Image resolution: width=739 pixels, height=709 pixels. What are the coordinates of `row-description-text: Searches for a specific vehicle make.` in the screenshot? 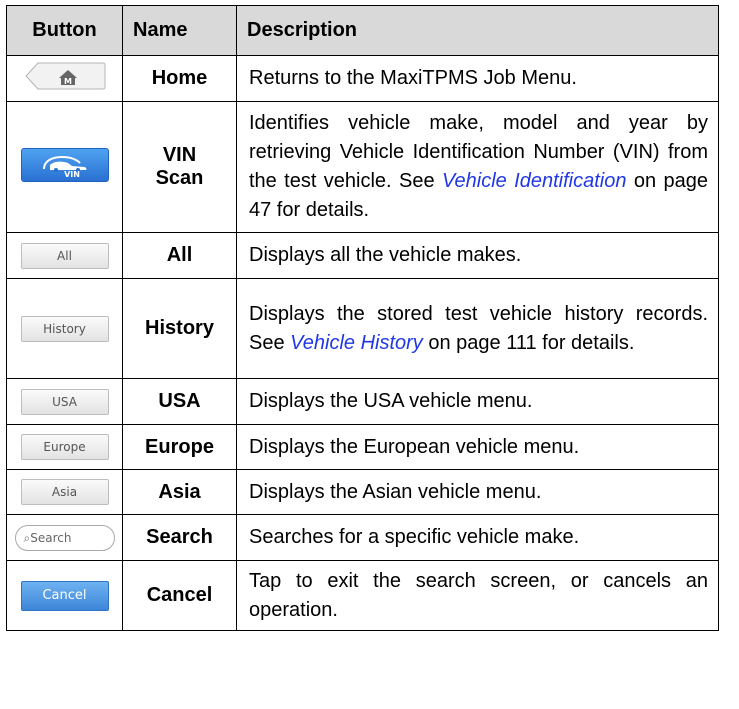 It's located at (414, 537).